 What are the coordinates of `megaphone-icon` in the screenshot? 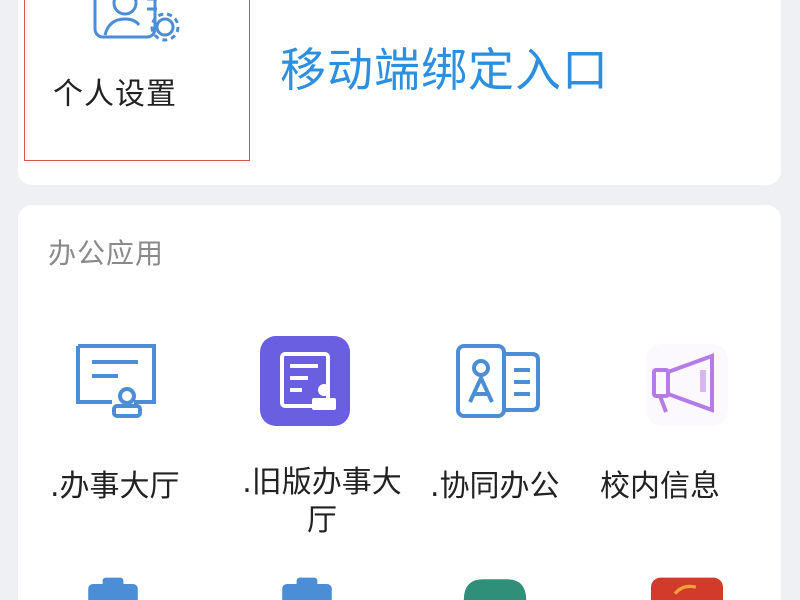 It's located at (687, 385).